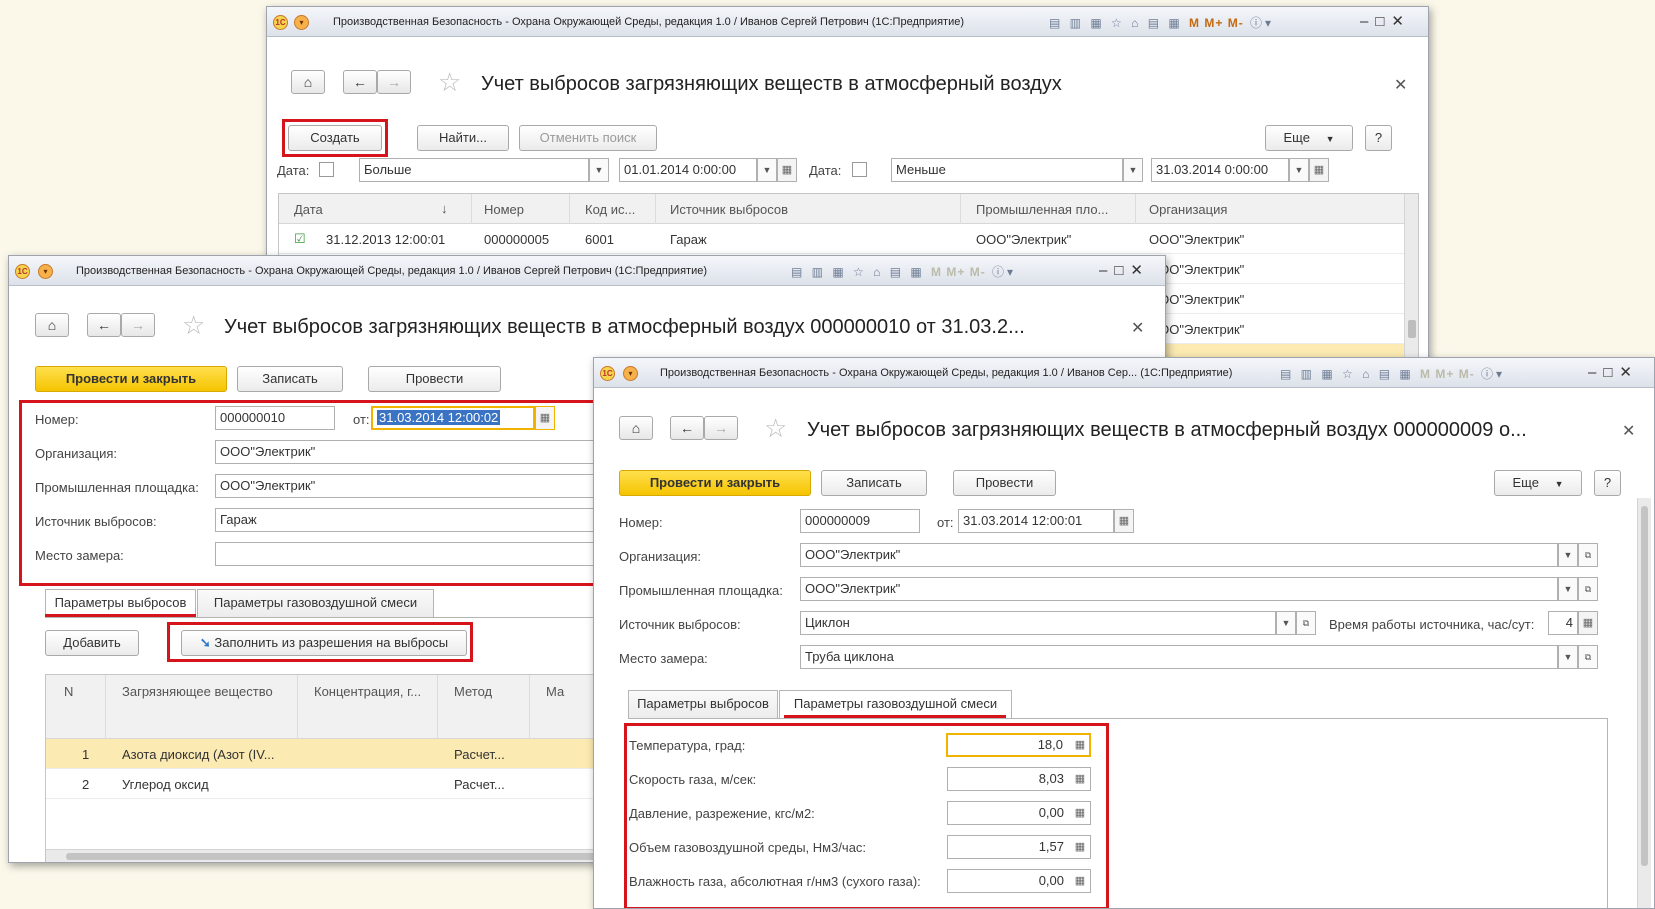  What do you see at coordinates (346, 856) in the screenshot?
I see `h-scroll-thumb` at bounding box center [346, 856].